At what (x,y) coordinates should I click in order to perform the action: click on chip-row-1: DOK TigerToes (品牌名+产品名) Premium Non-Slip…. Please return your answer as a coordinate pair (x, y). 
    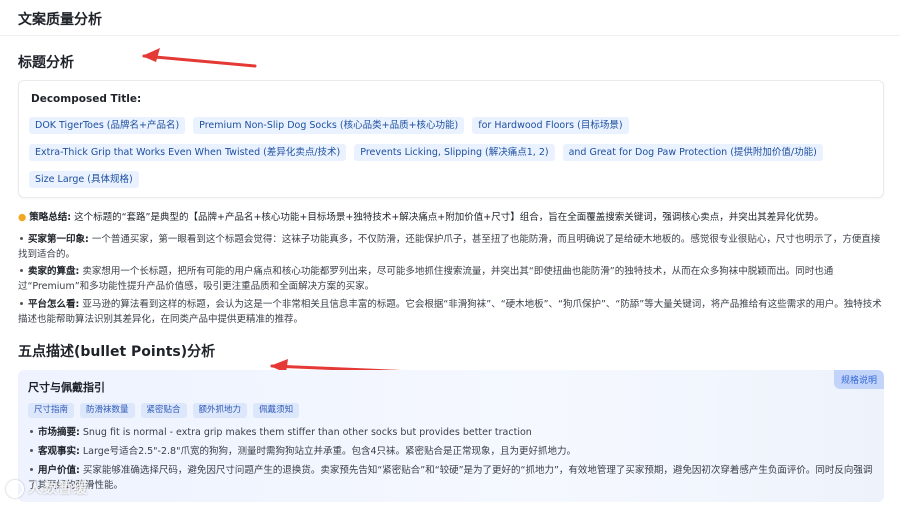
    Looking at the image, I should click on (329, 125).